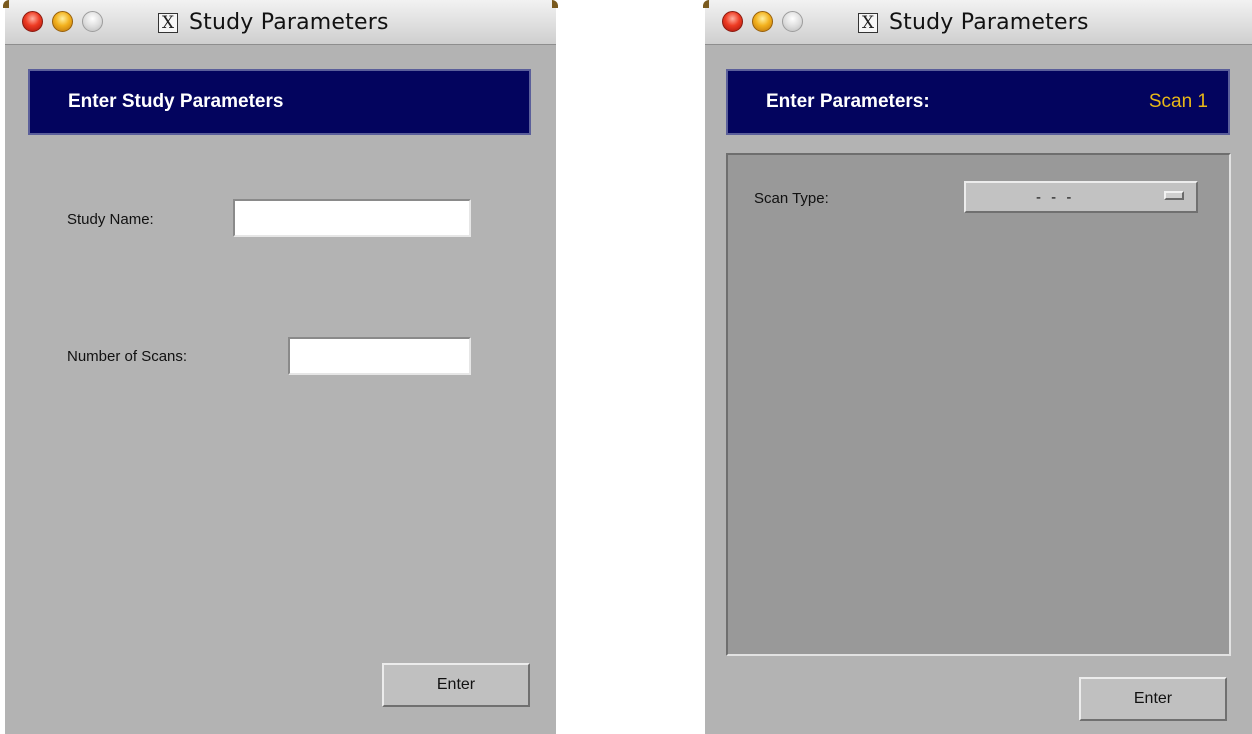 Image resolution: width=1252 pixels, height=734 pixels. I want to click on scan-type-dropdown: - - -, so click(1081, 197).